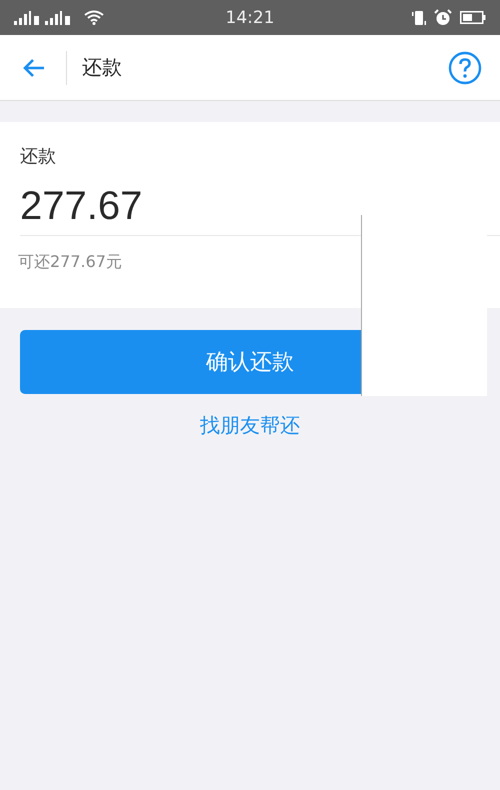 Image resolution: width=500 pixels, height=790 pixels. Describe the element at coordinates (70, 262) in the screenshot. I see `available-amount: 可还277.67元` at that location.